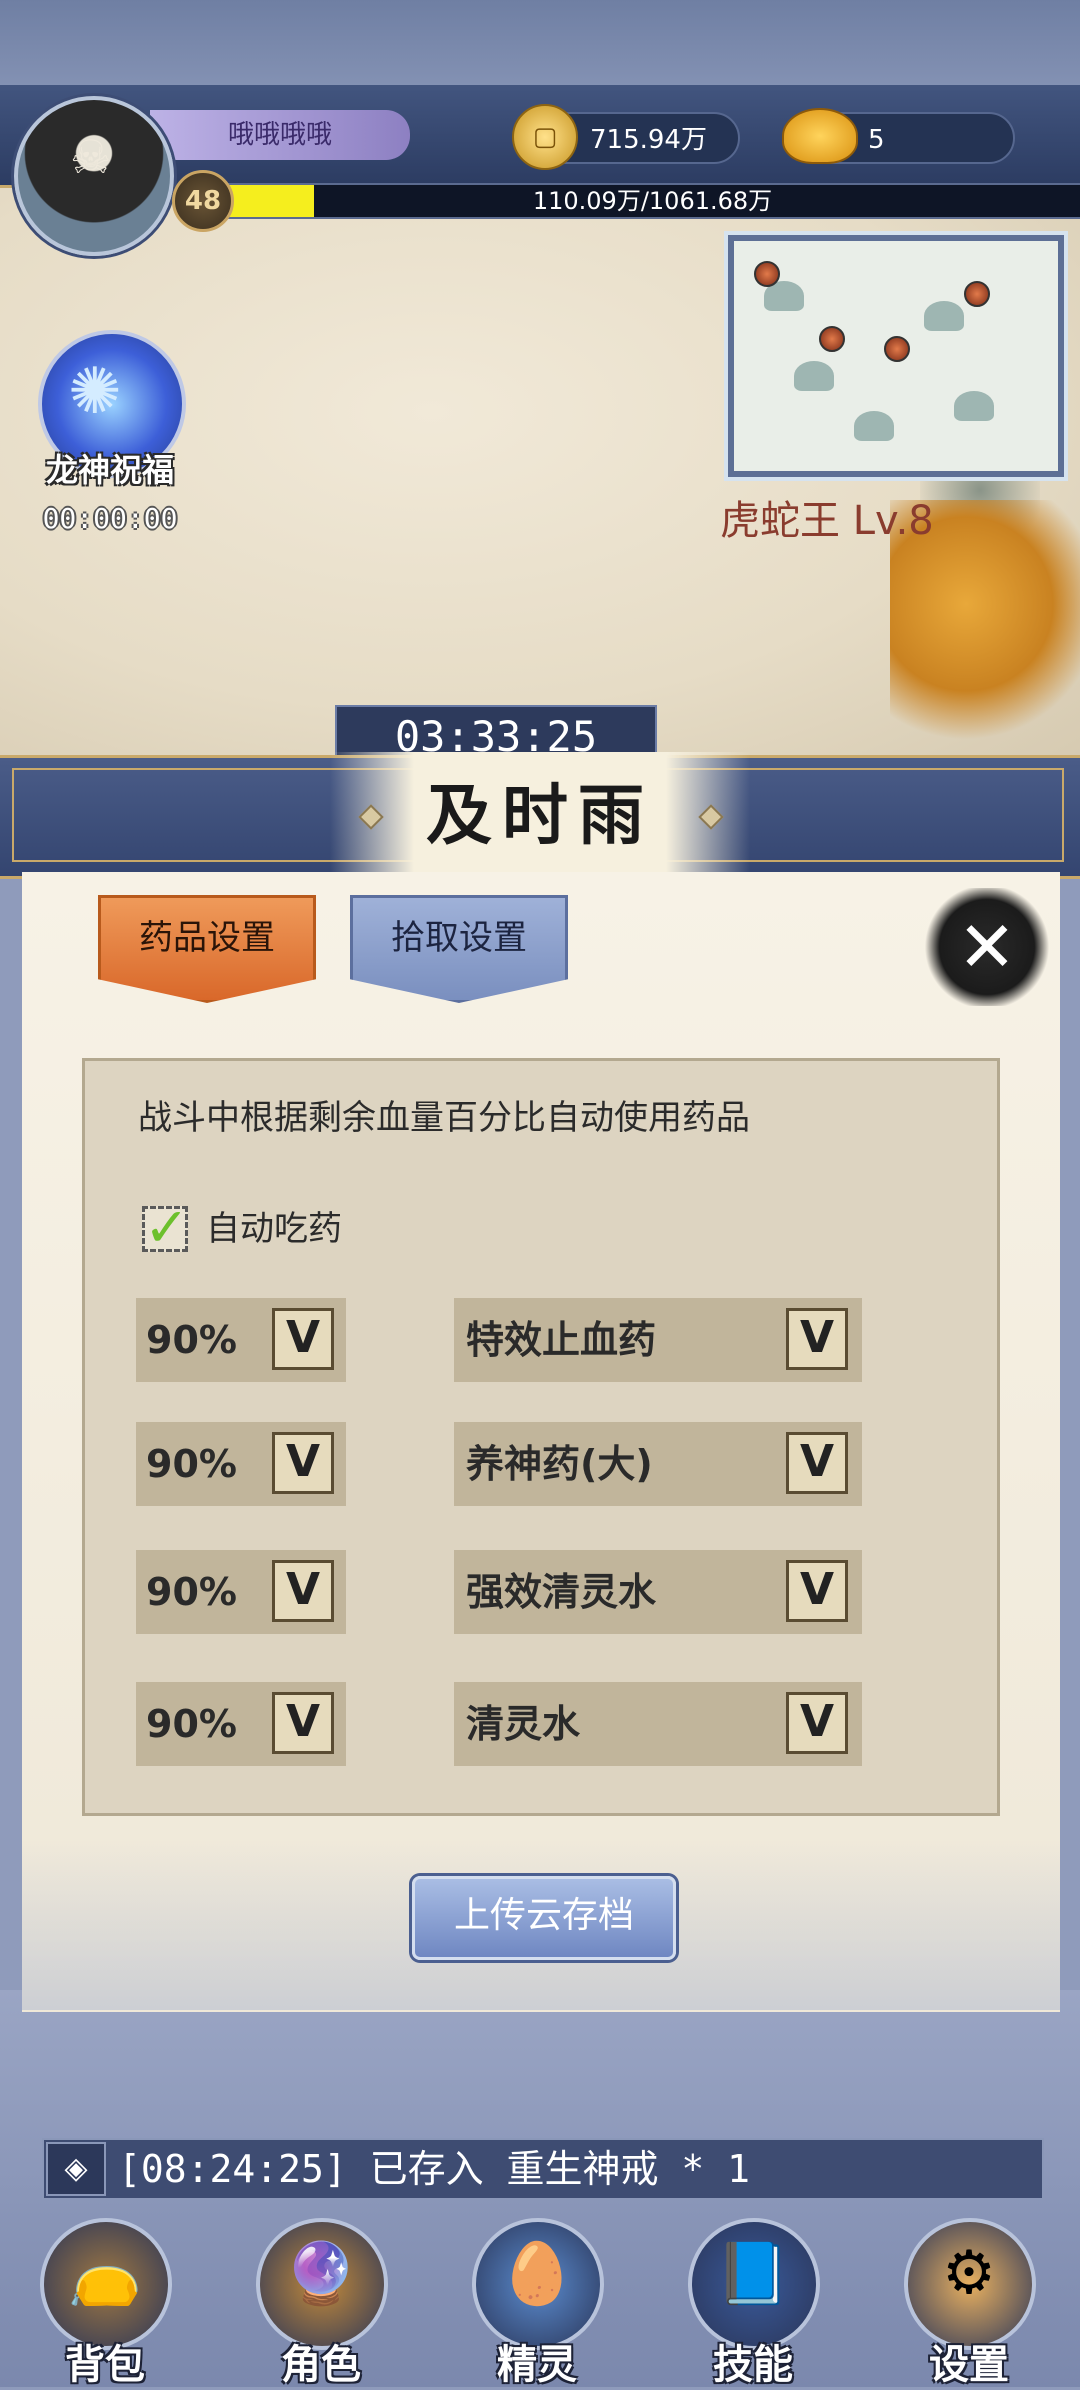  Describe the element at coordinates (167, 1227) in the screenshot. I see `checkmark-icon: ✓` at that location.